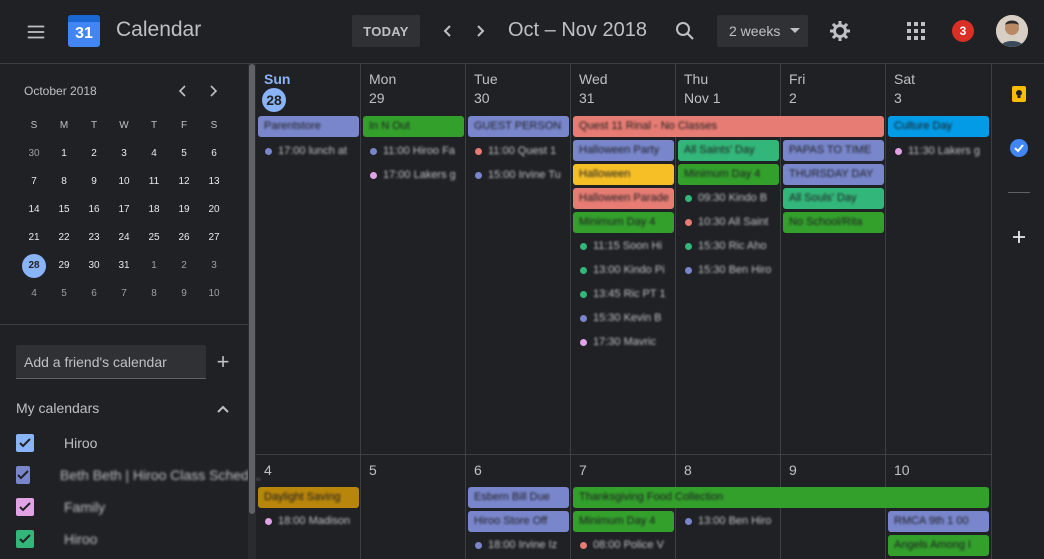 This screenshot has width=1044, height=559. Describe the element at coordinates (726, 246) in the screenshot. I see `timed-event: 15:30 Ric Aho` at that location.